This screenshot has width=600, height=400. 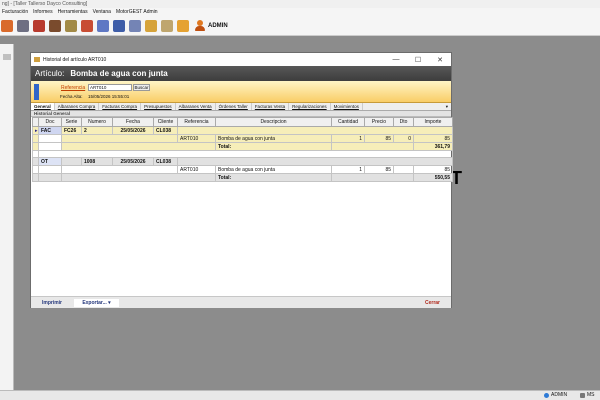 I want to click on computer-icon, so click(x=582, y=395).